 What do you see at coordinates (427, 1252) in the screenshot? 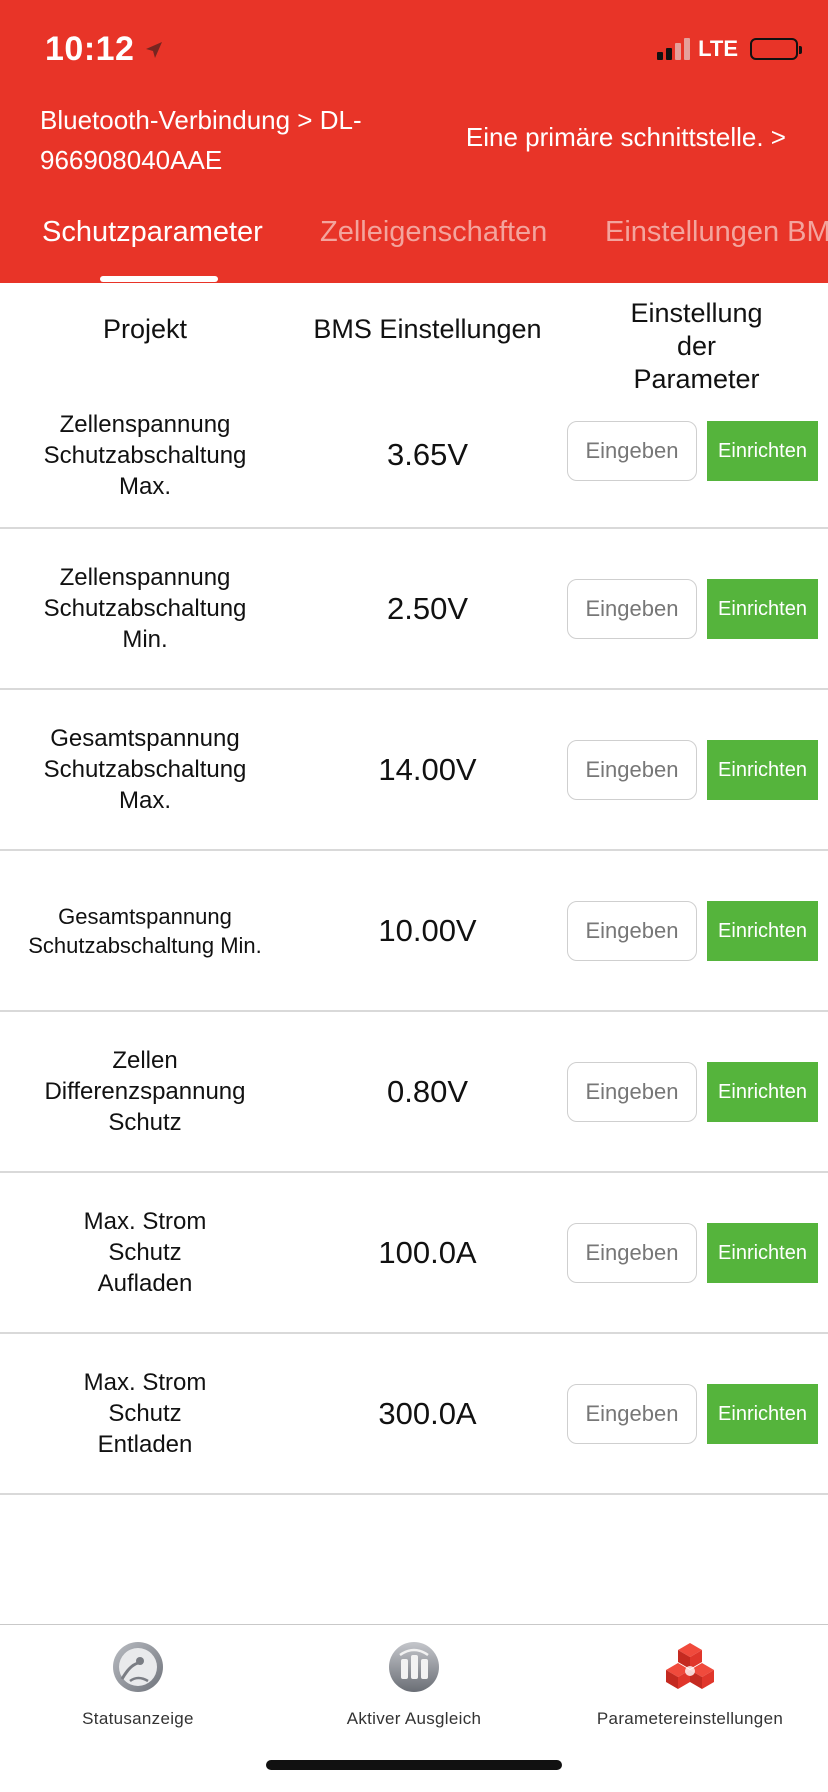
I see `row-value: 100.0A` at bounding box center [427, 1252].